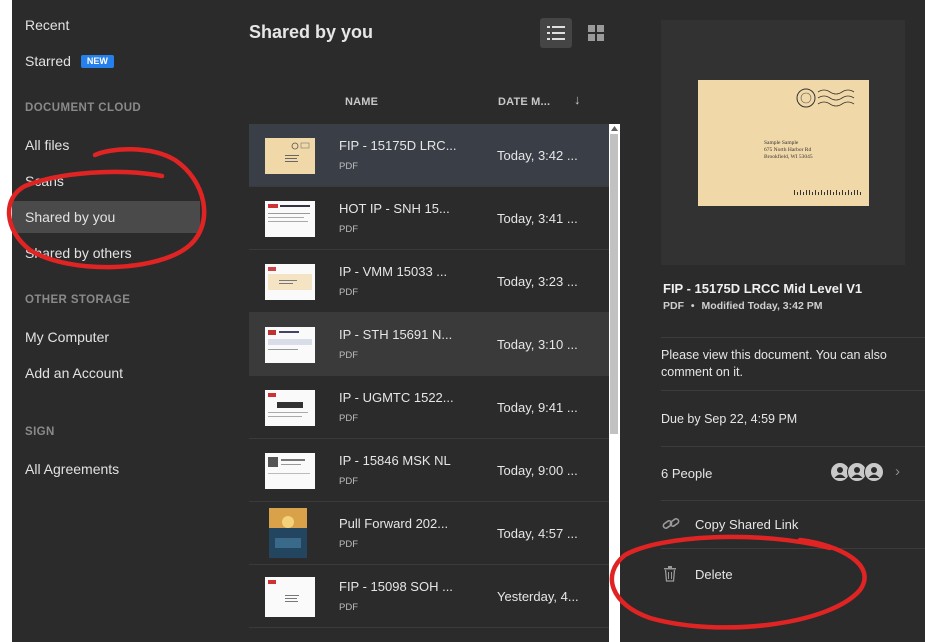 Image resolution: width=925 pixels, height=642 pixels. I want to click on nav-recent: Recent, so click(106, 25).